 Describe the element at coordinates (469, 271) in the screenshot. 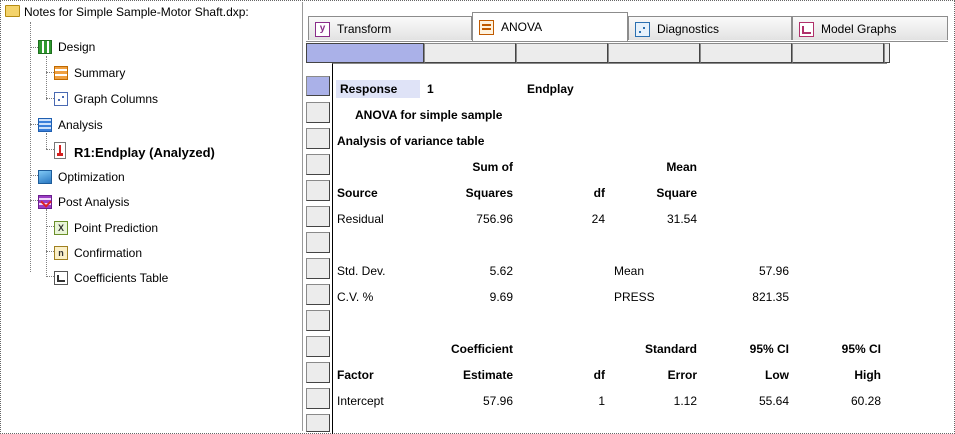

I see `grid-cell: 5.62` at that location.